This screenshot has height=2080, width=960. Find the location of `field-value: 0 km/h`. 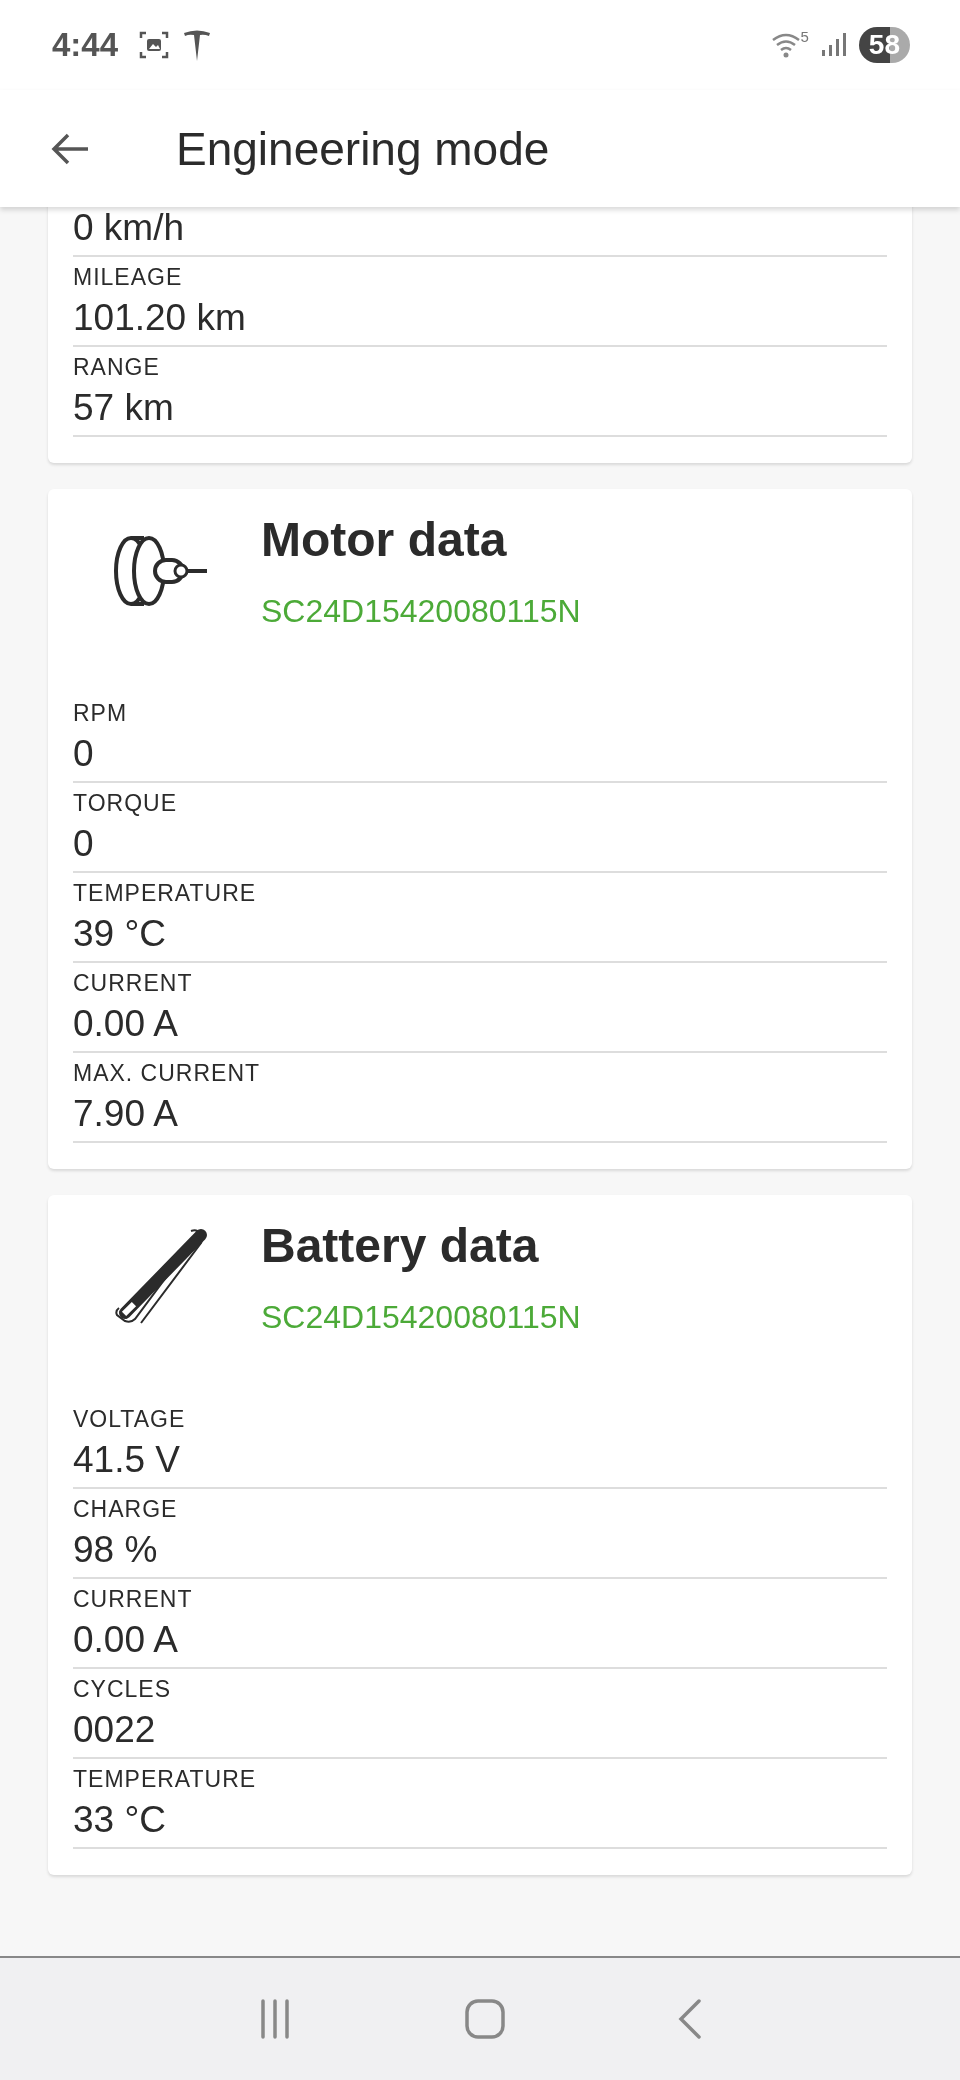

field-value: 0 km/h is located at coordinates (129, 228).